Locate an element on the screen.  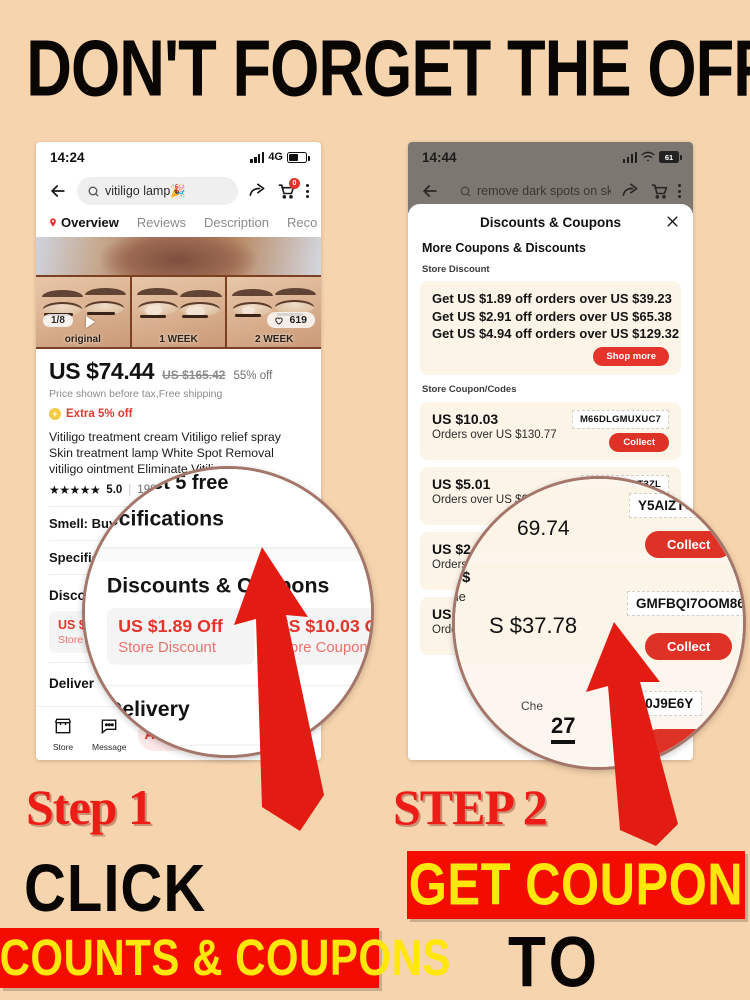
sheet-subtitle: More Coupons & Discounts is located at coordinates (504, 248).